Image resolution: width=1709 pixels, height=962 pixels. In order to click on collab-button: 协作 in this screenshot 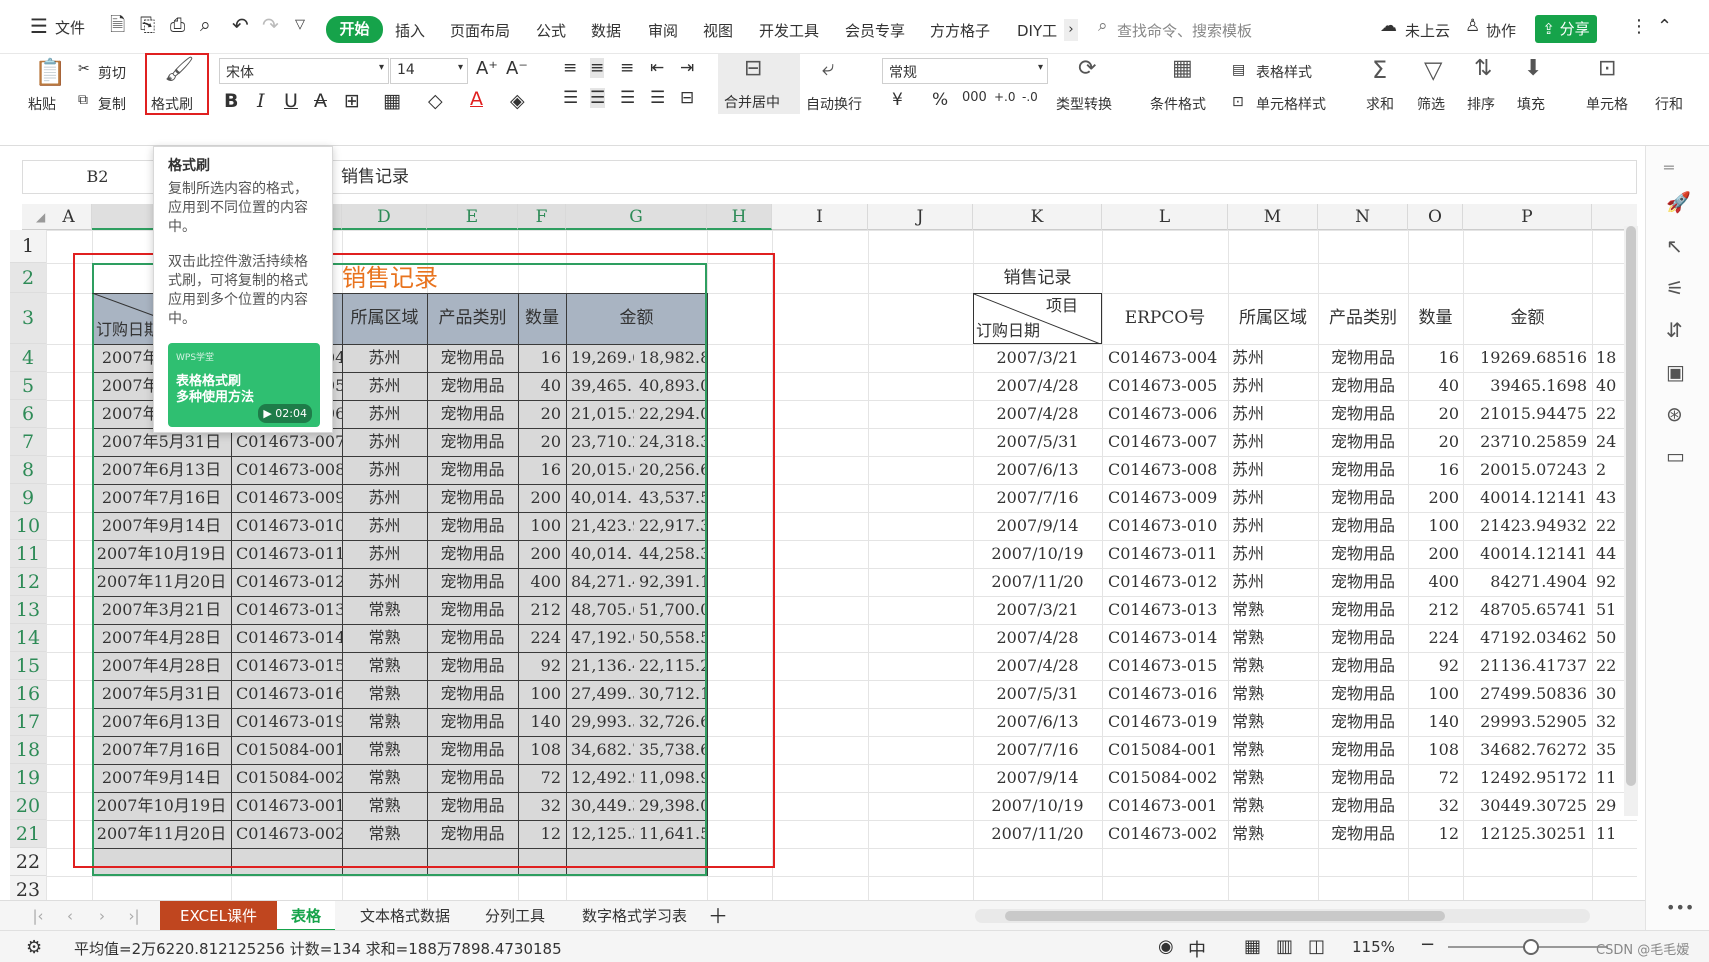, I will do `click(1501, 30)`.